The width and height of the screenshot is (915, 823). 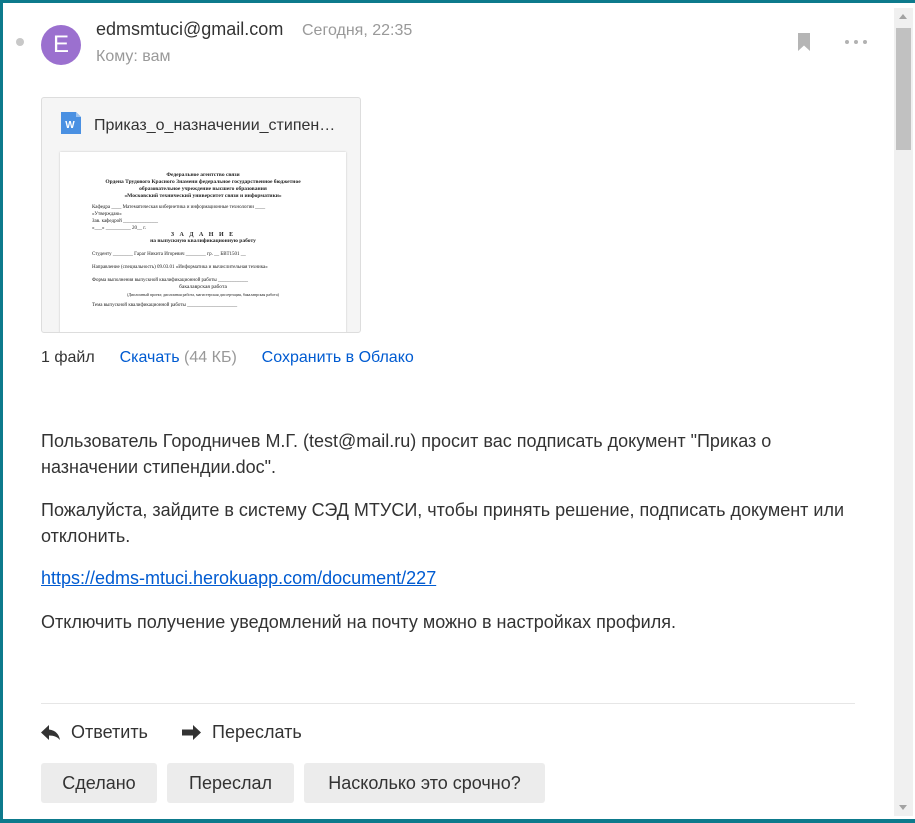 I want to click on recipient-line: Кому: вам, so click(x=133, y=56).